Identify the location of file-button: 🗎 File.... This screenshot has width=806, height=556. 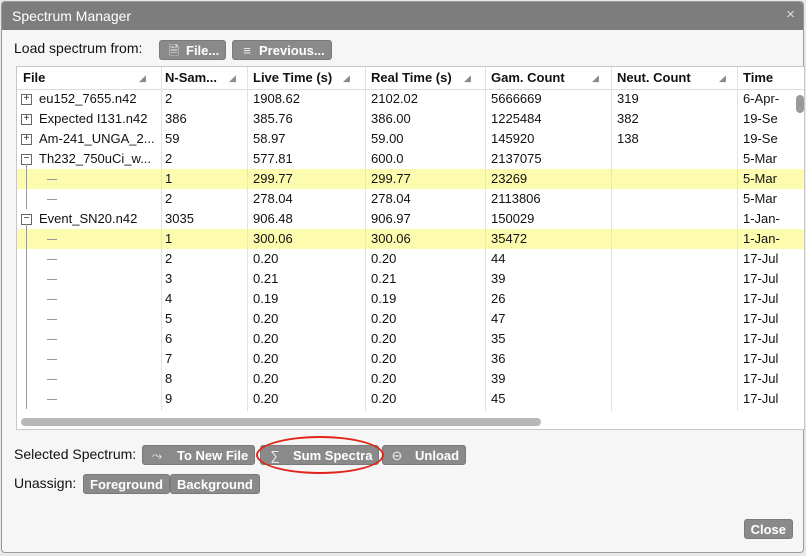
(193, 50).